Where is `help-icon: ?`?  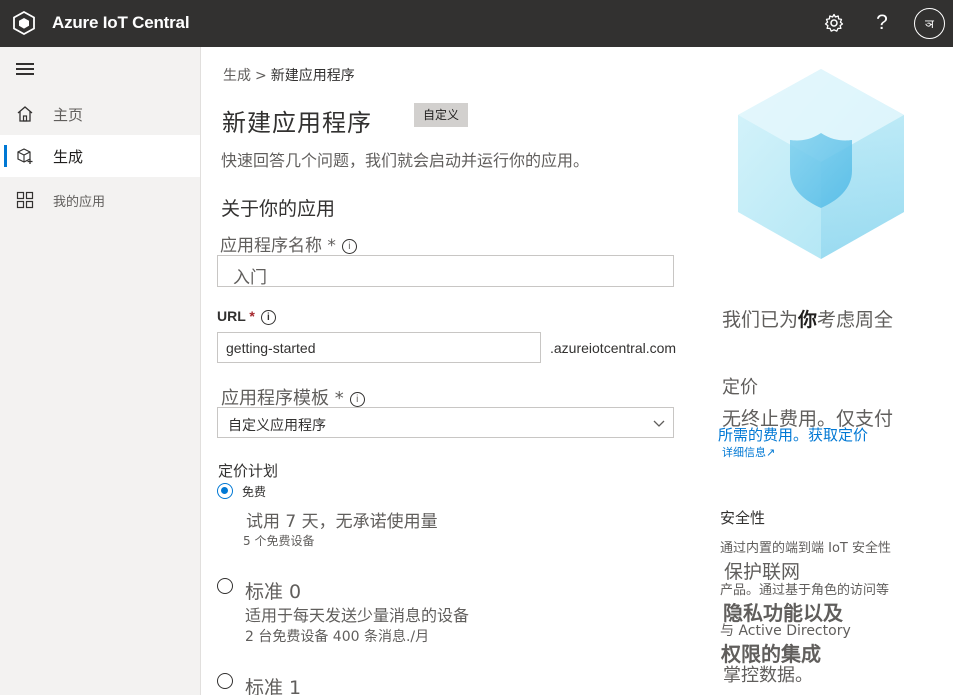
help-icon: ? is located at coordinates (882, 23).